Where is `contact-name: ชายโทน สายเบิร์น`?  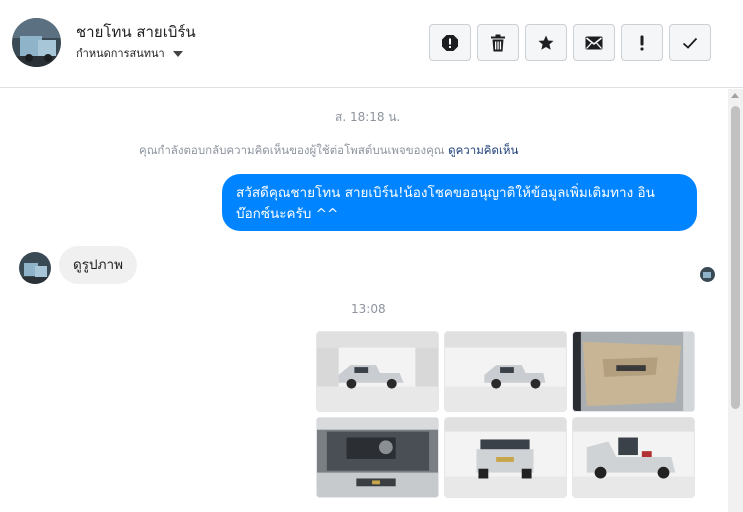 contact-name: ชายโทน สายเบิร์น is located at coordinates (136, 32).